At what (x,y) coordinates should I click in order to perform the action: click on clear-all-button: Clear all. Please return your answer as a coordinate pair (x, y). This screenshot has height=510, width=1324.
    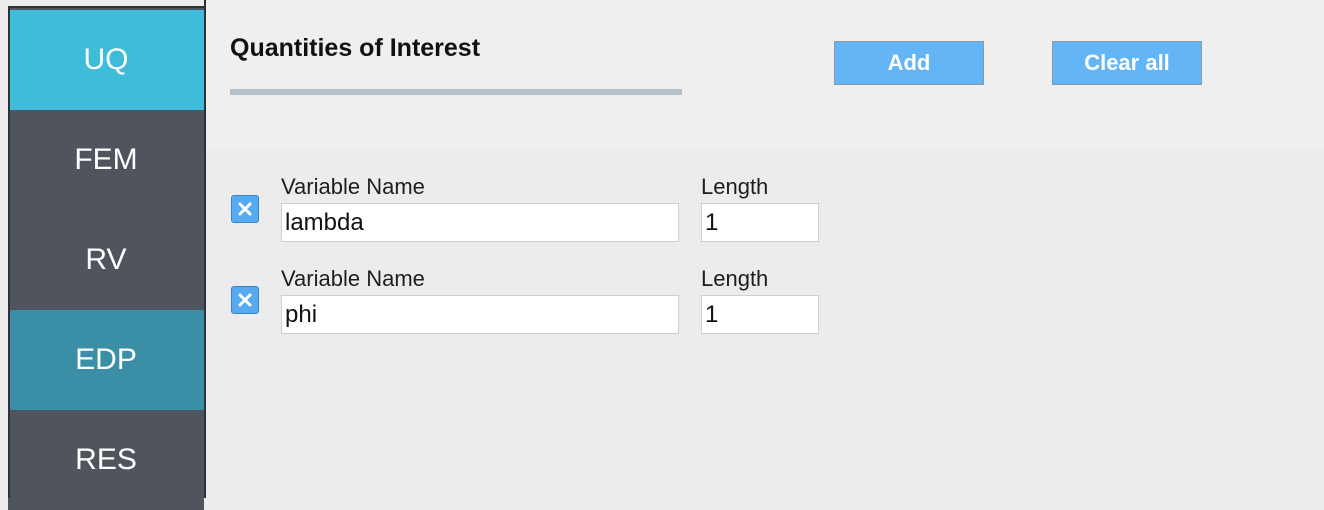
    Looking at the image, I should click on (1127, 63).